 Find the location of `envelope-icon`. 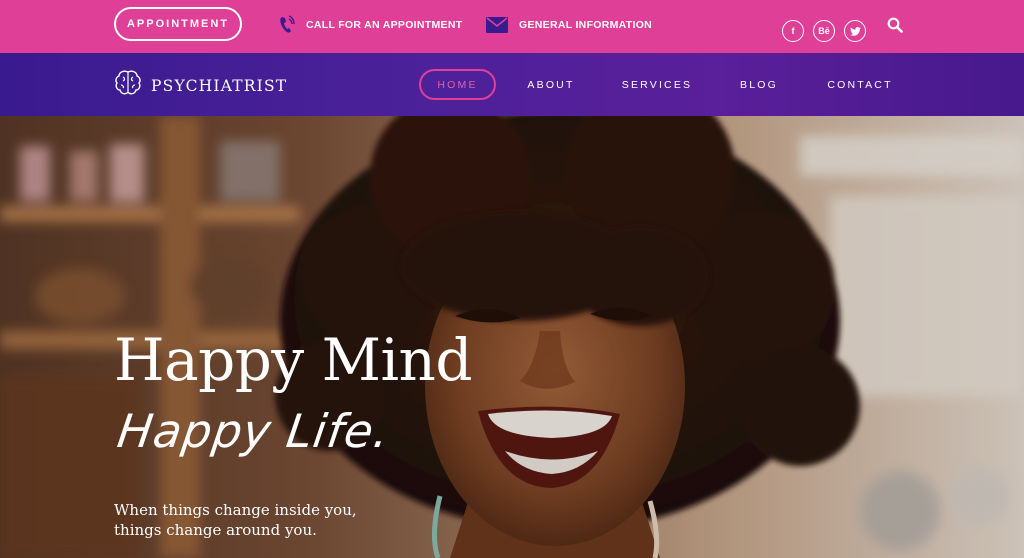

envelope-icon is located at coordinates (497, 25).